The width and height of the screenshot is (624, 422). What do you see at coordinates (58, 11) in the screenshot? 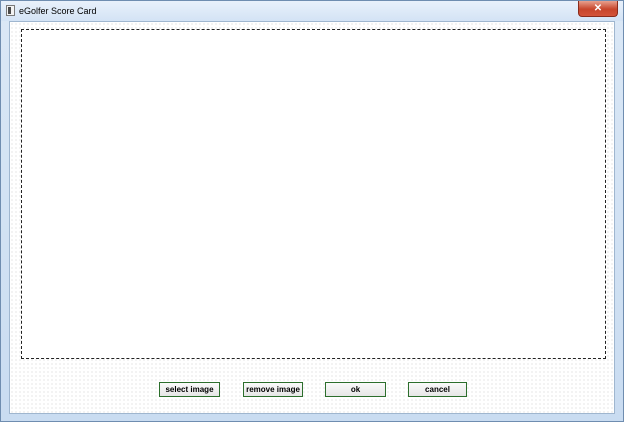
I see `window-title: eGolfer Score Card` at bounding box center [58, 11].